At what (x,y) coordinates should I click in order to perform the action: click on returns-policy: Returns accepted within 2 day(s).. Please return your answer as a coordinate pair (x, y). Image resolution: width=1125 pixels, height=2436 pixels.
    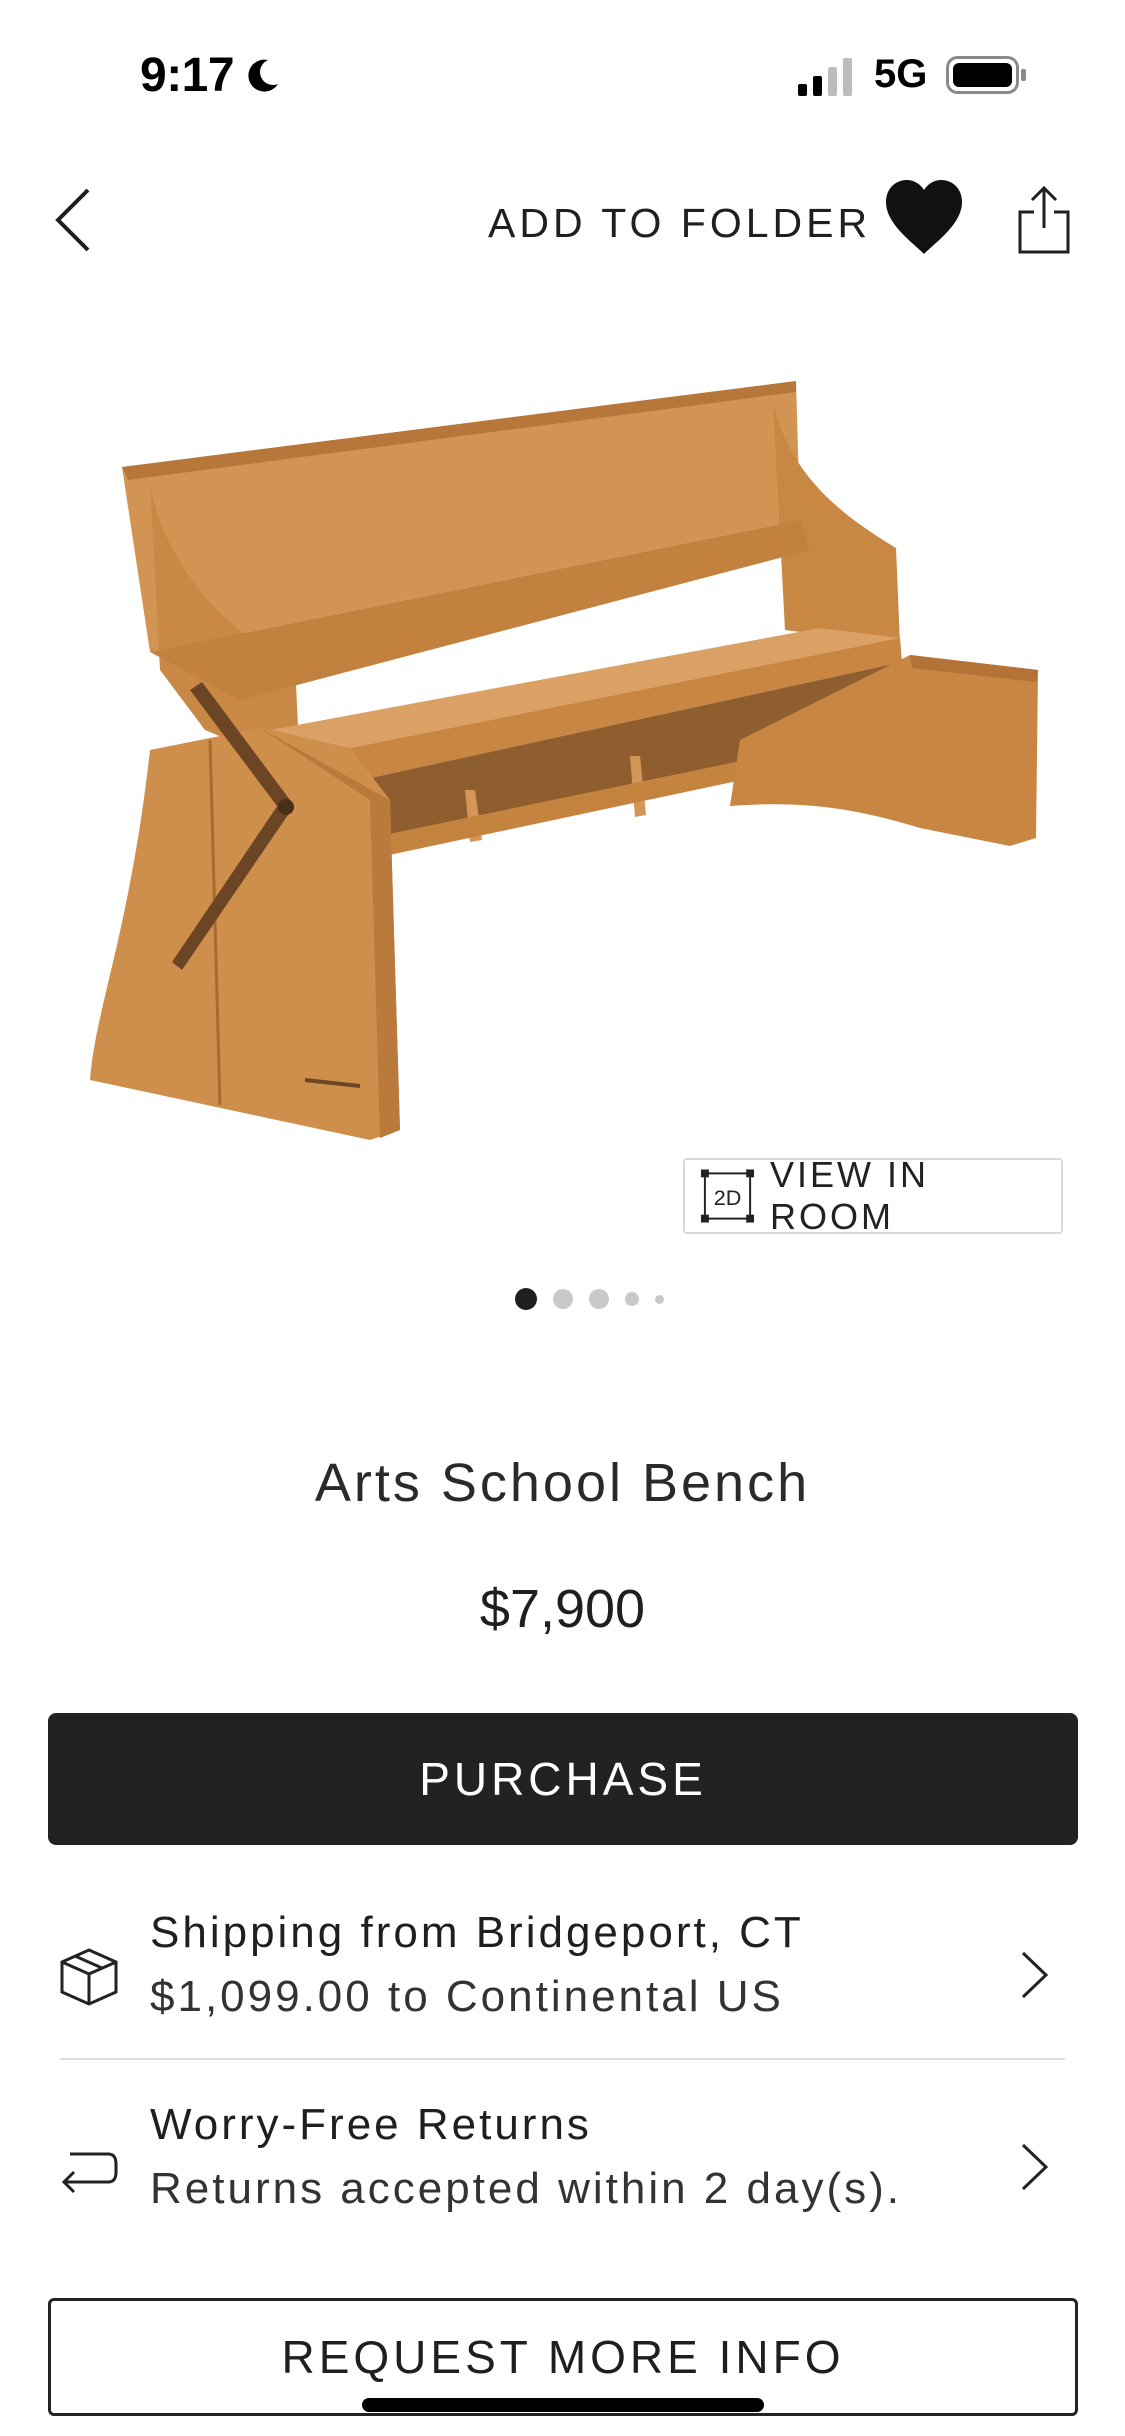
    Looking at the image, I should click on (526, 2188).